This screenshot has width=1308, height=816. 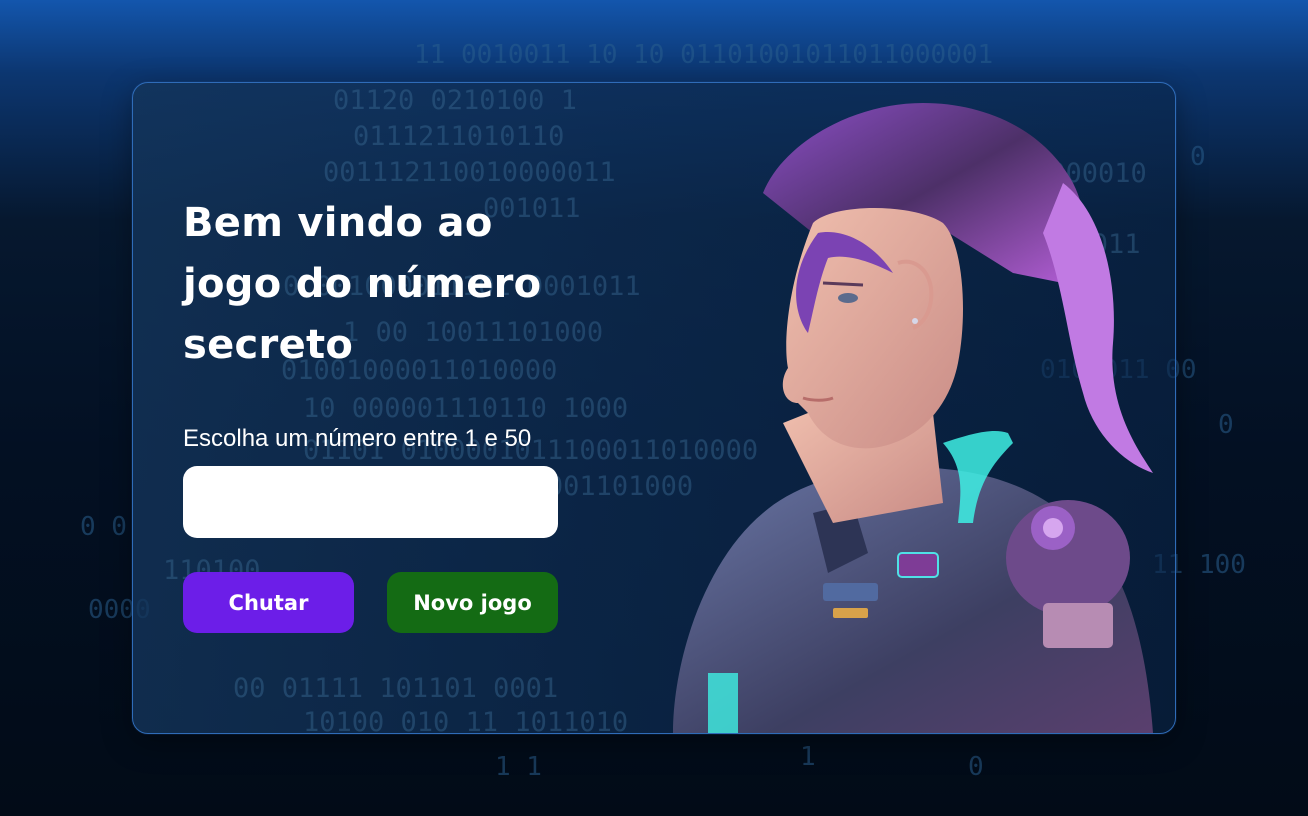 What do you see at coordinates (268, 602) in the screenshot?
I see `guess-button: Chutar` at bounding box center [268, 602].